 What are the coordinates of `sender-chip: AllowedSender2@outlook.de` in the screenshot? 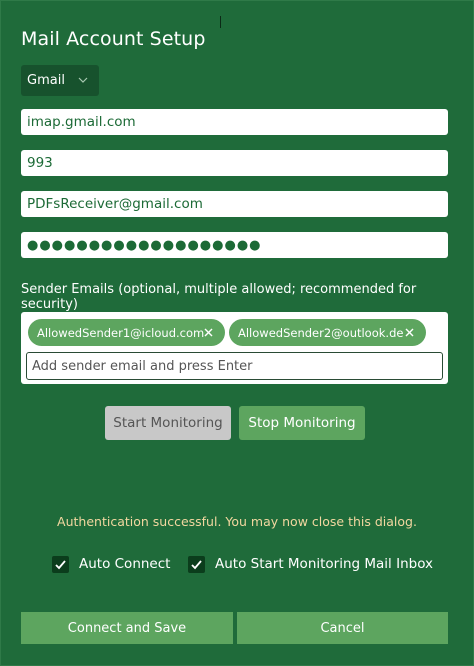 It's located at (327, 332).